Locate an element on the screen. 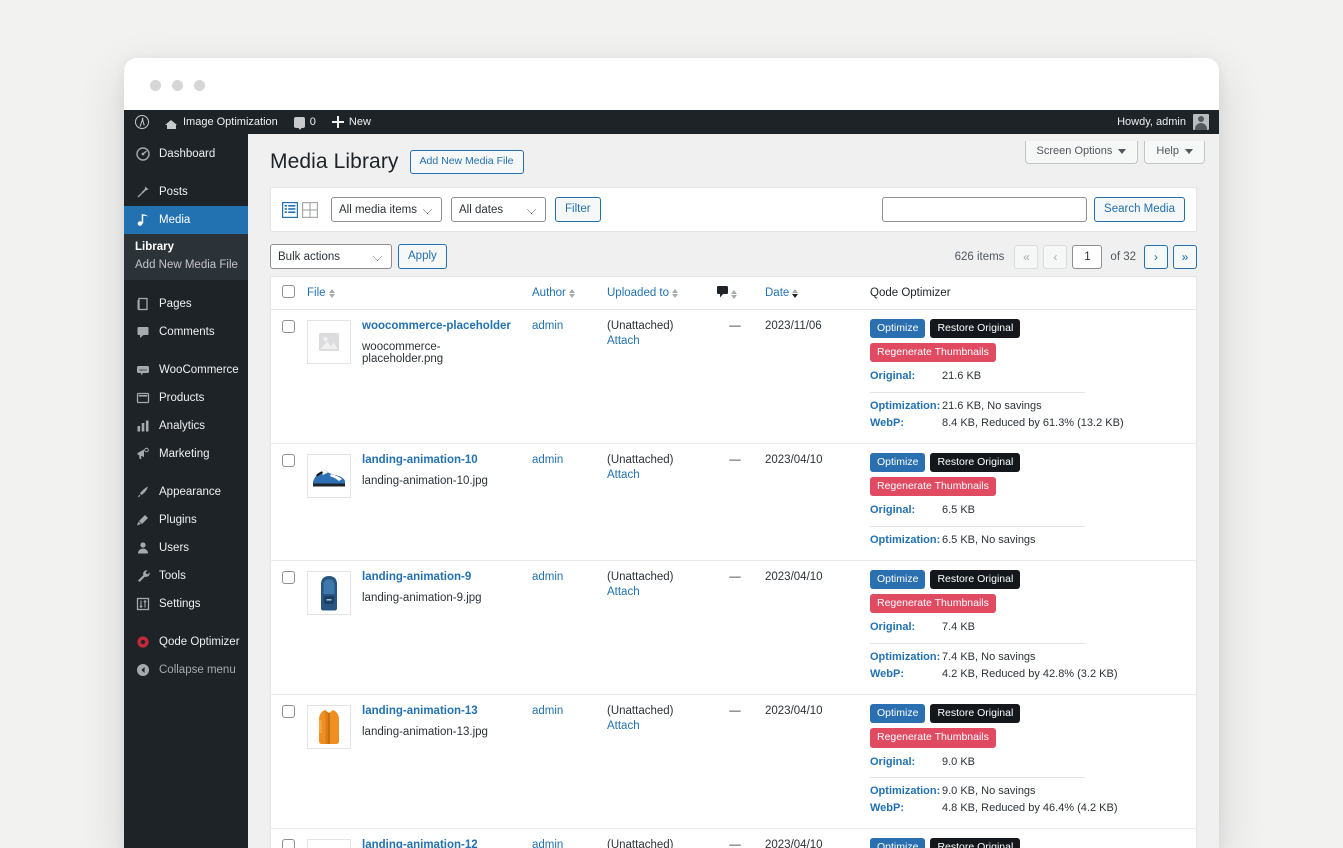 The image size is (1343, 848). apply-button: Apply is located at coordinates (422, 256).